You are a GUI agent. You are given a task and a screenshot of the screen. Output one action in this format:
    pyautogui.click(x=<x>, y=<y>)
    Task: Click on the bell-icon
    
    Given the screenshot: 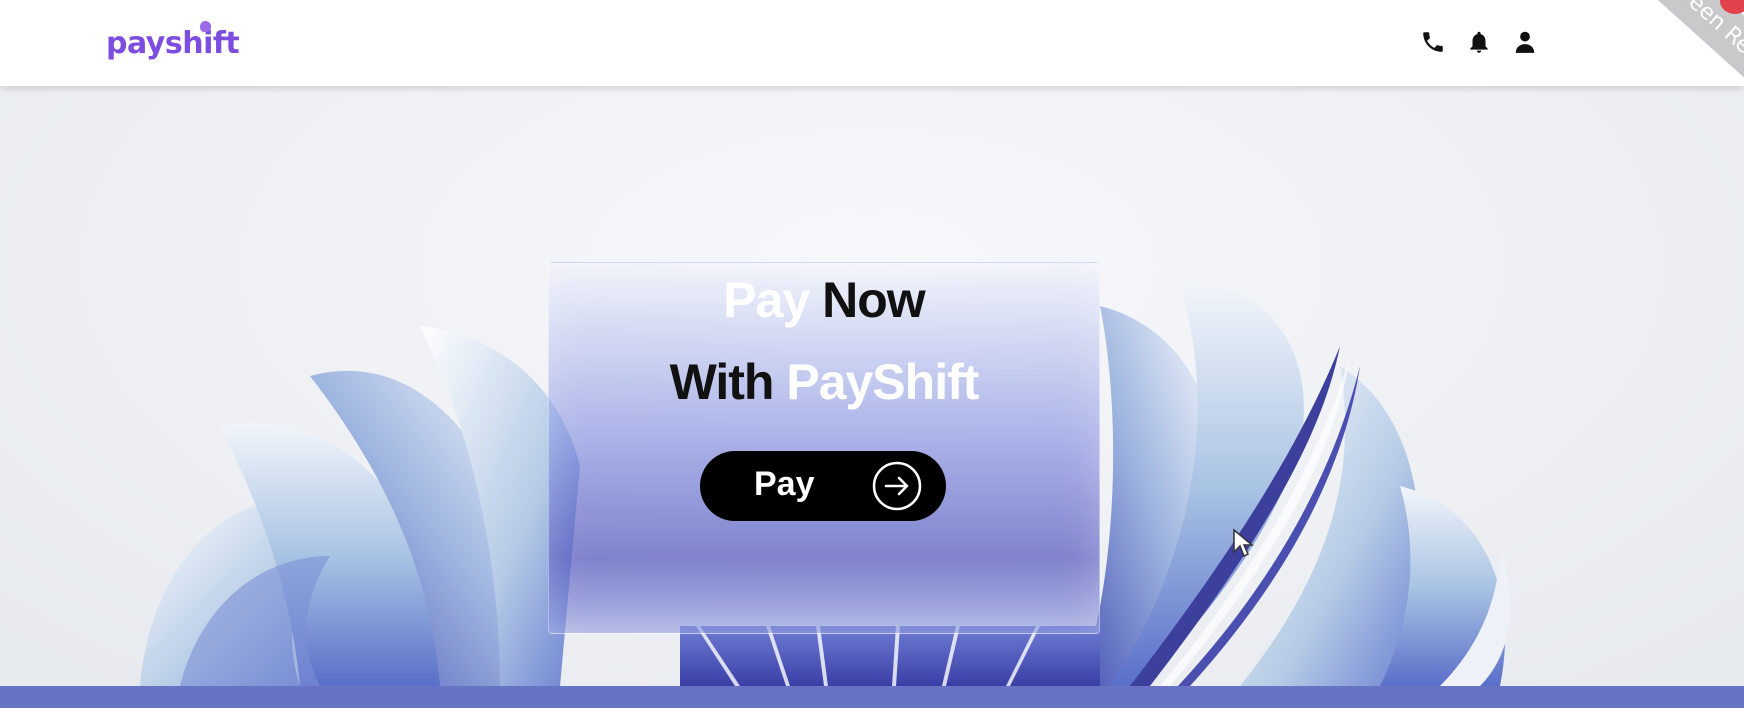 What is the action you would take?
    pyautogui.click(x=1479, y=42)
    